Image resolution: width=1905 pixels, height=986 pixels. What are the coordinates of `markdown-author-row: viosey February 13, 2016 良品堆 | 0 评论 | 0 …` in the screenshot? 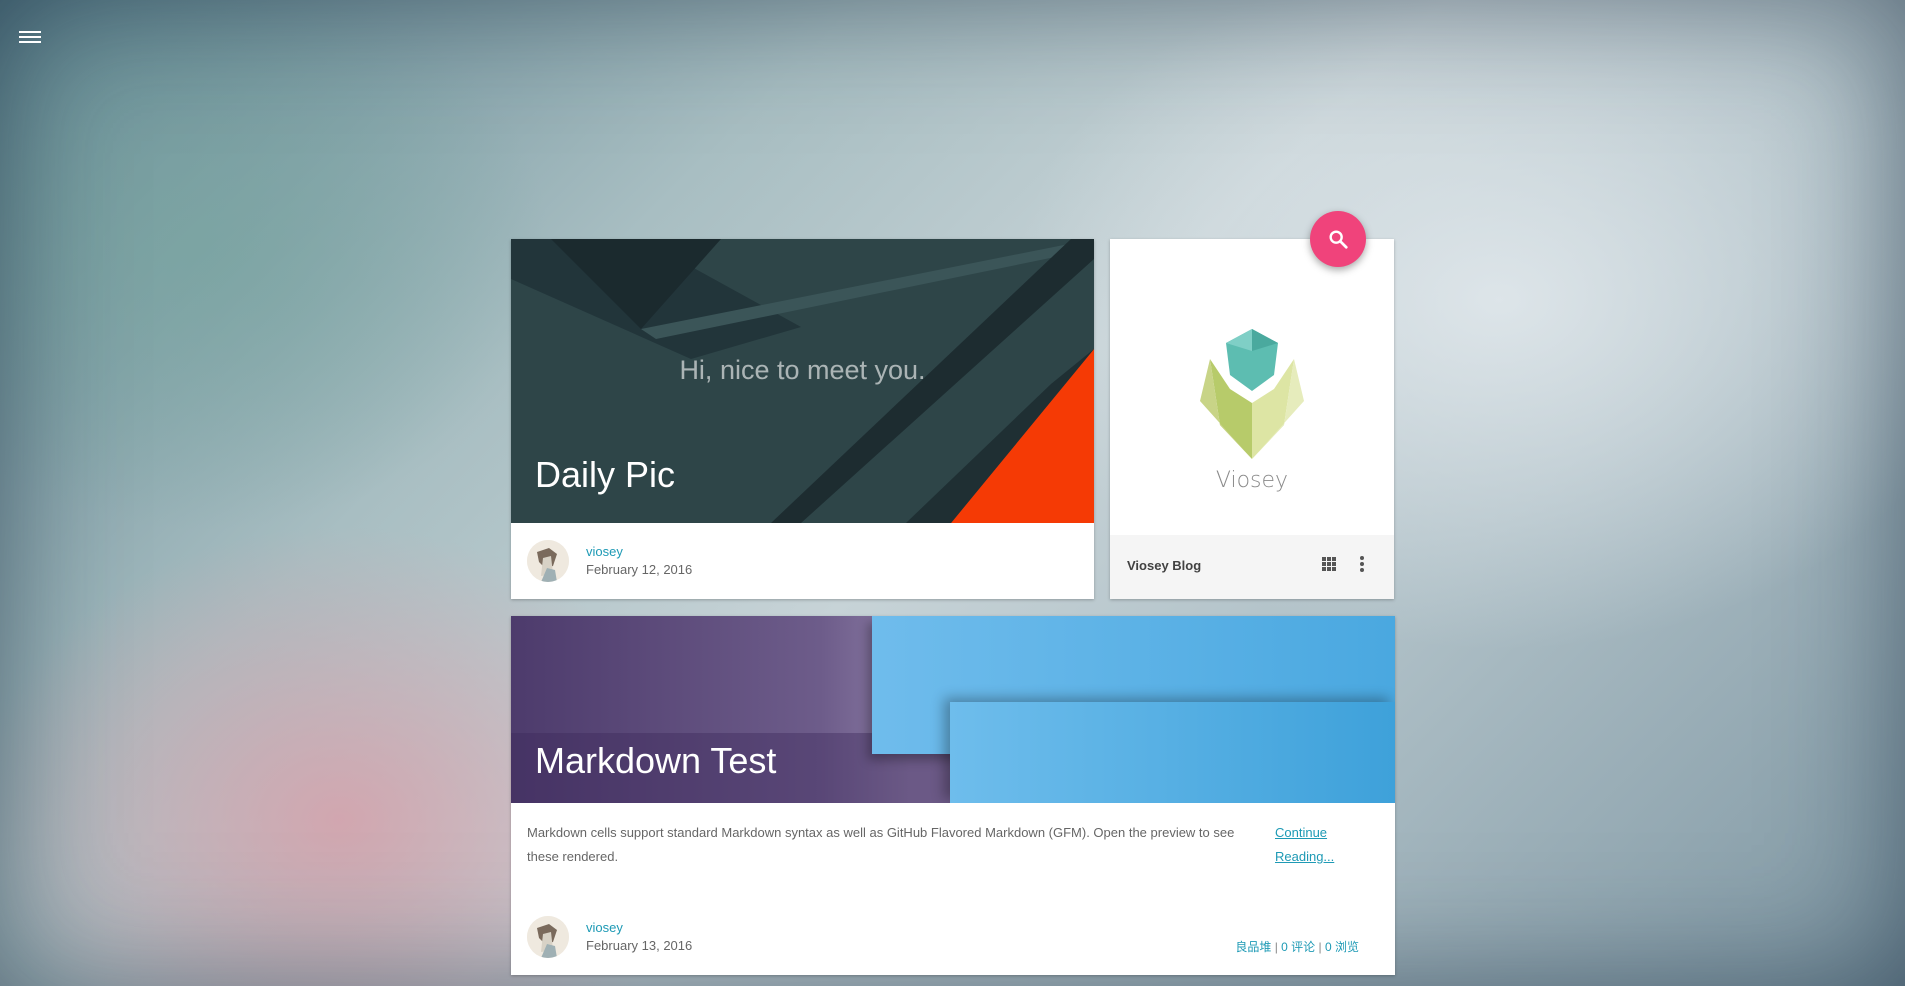 It's located at (953, 945).